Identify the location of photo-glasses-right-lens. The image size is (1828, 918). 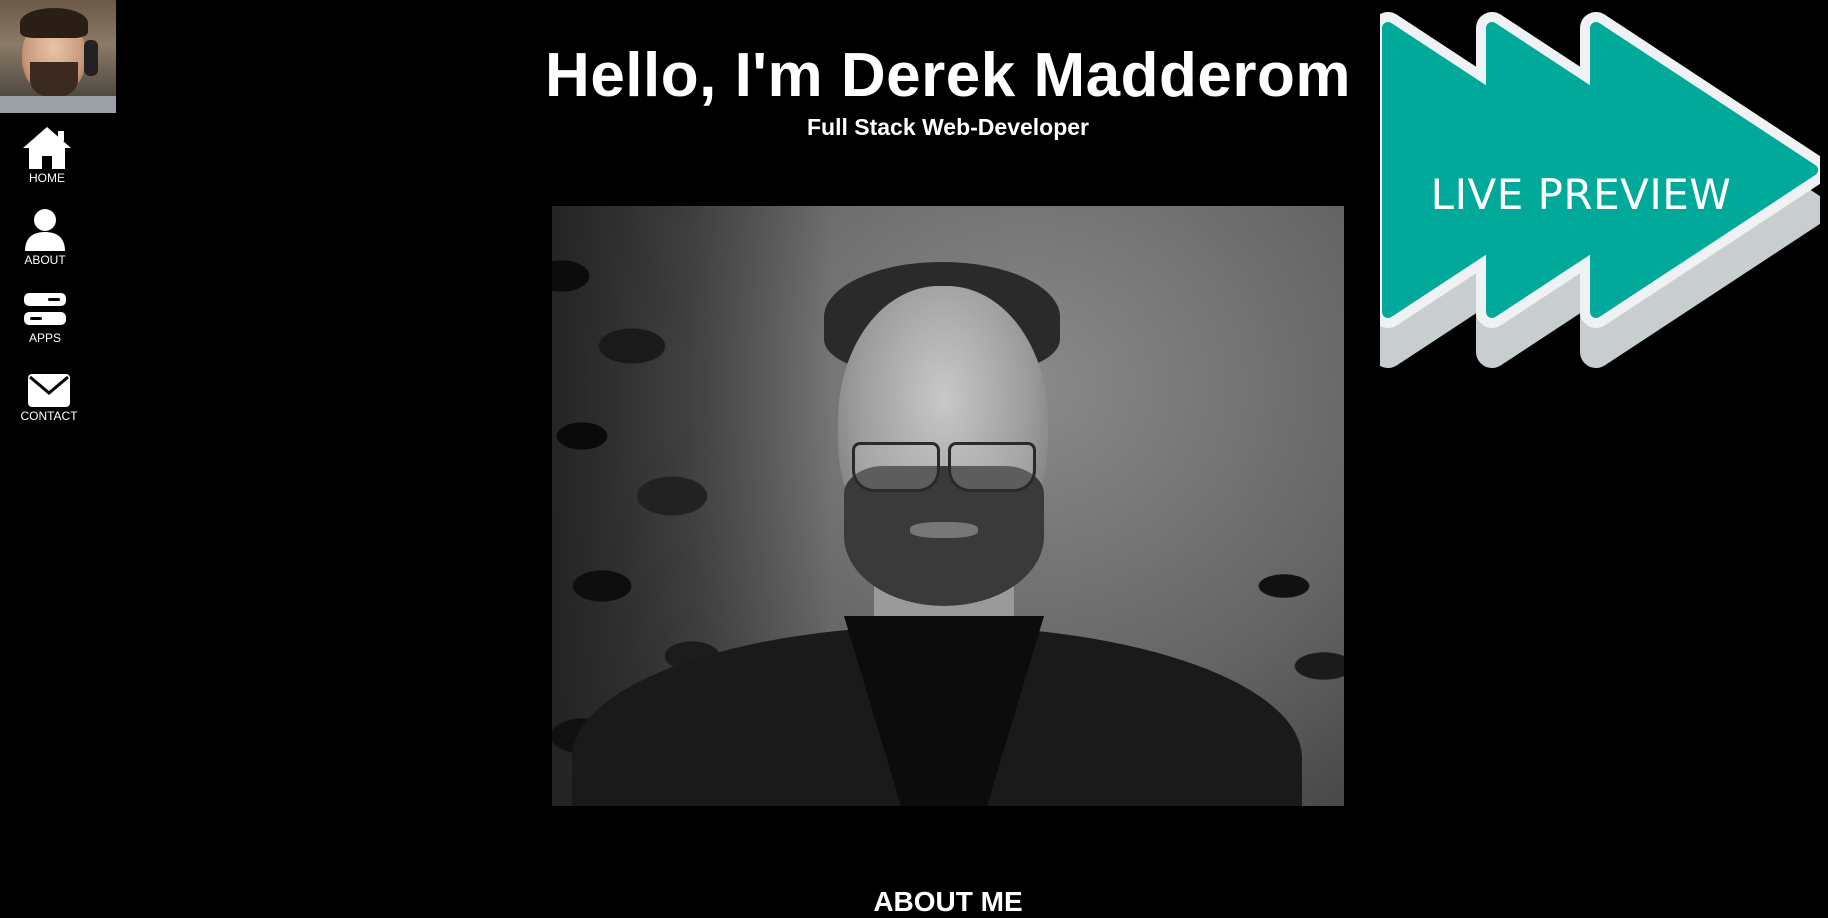
(992, 467).